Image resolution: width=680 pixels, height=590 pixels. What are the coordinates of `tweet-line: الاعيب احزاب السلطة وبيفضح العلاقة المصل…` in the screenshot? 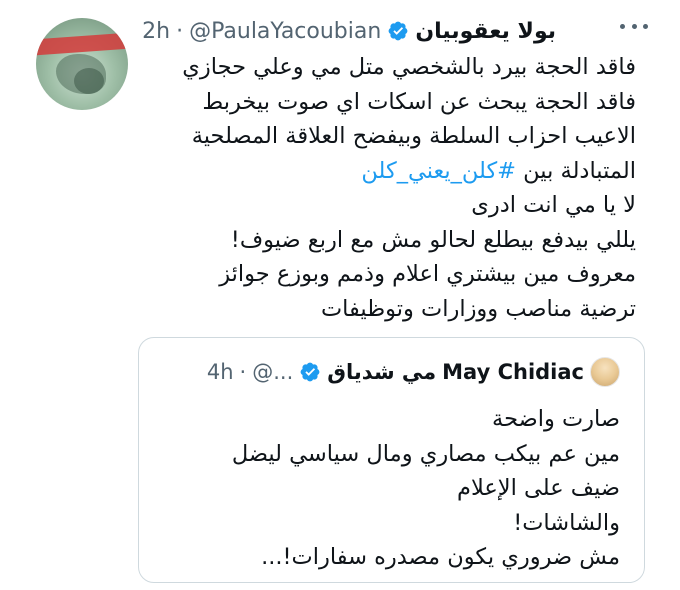 It's located at (413, 136).